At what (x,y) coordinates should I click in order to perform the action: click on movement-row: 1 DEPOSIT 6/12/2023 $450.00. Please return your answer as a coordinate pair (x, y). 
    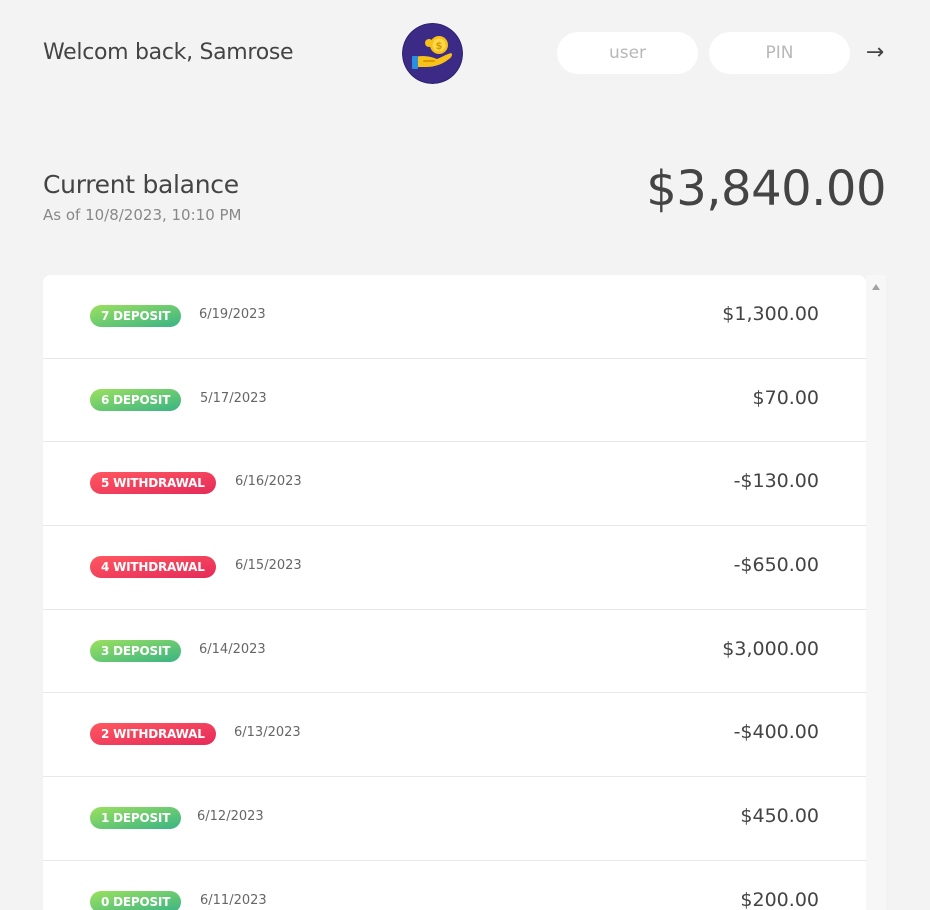
    Looking at the image, I should click on (454, 819).